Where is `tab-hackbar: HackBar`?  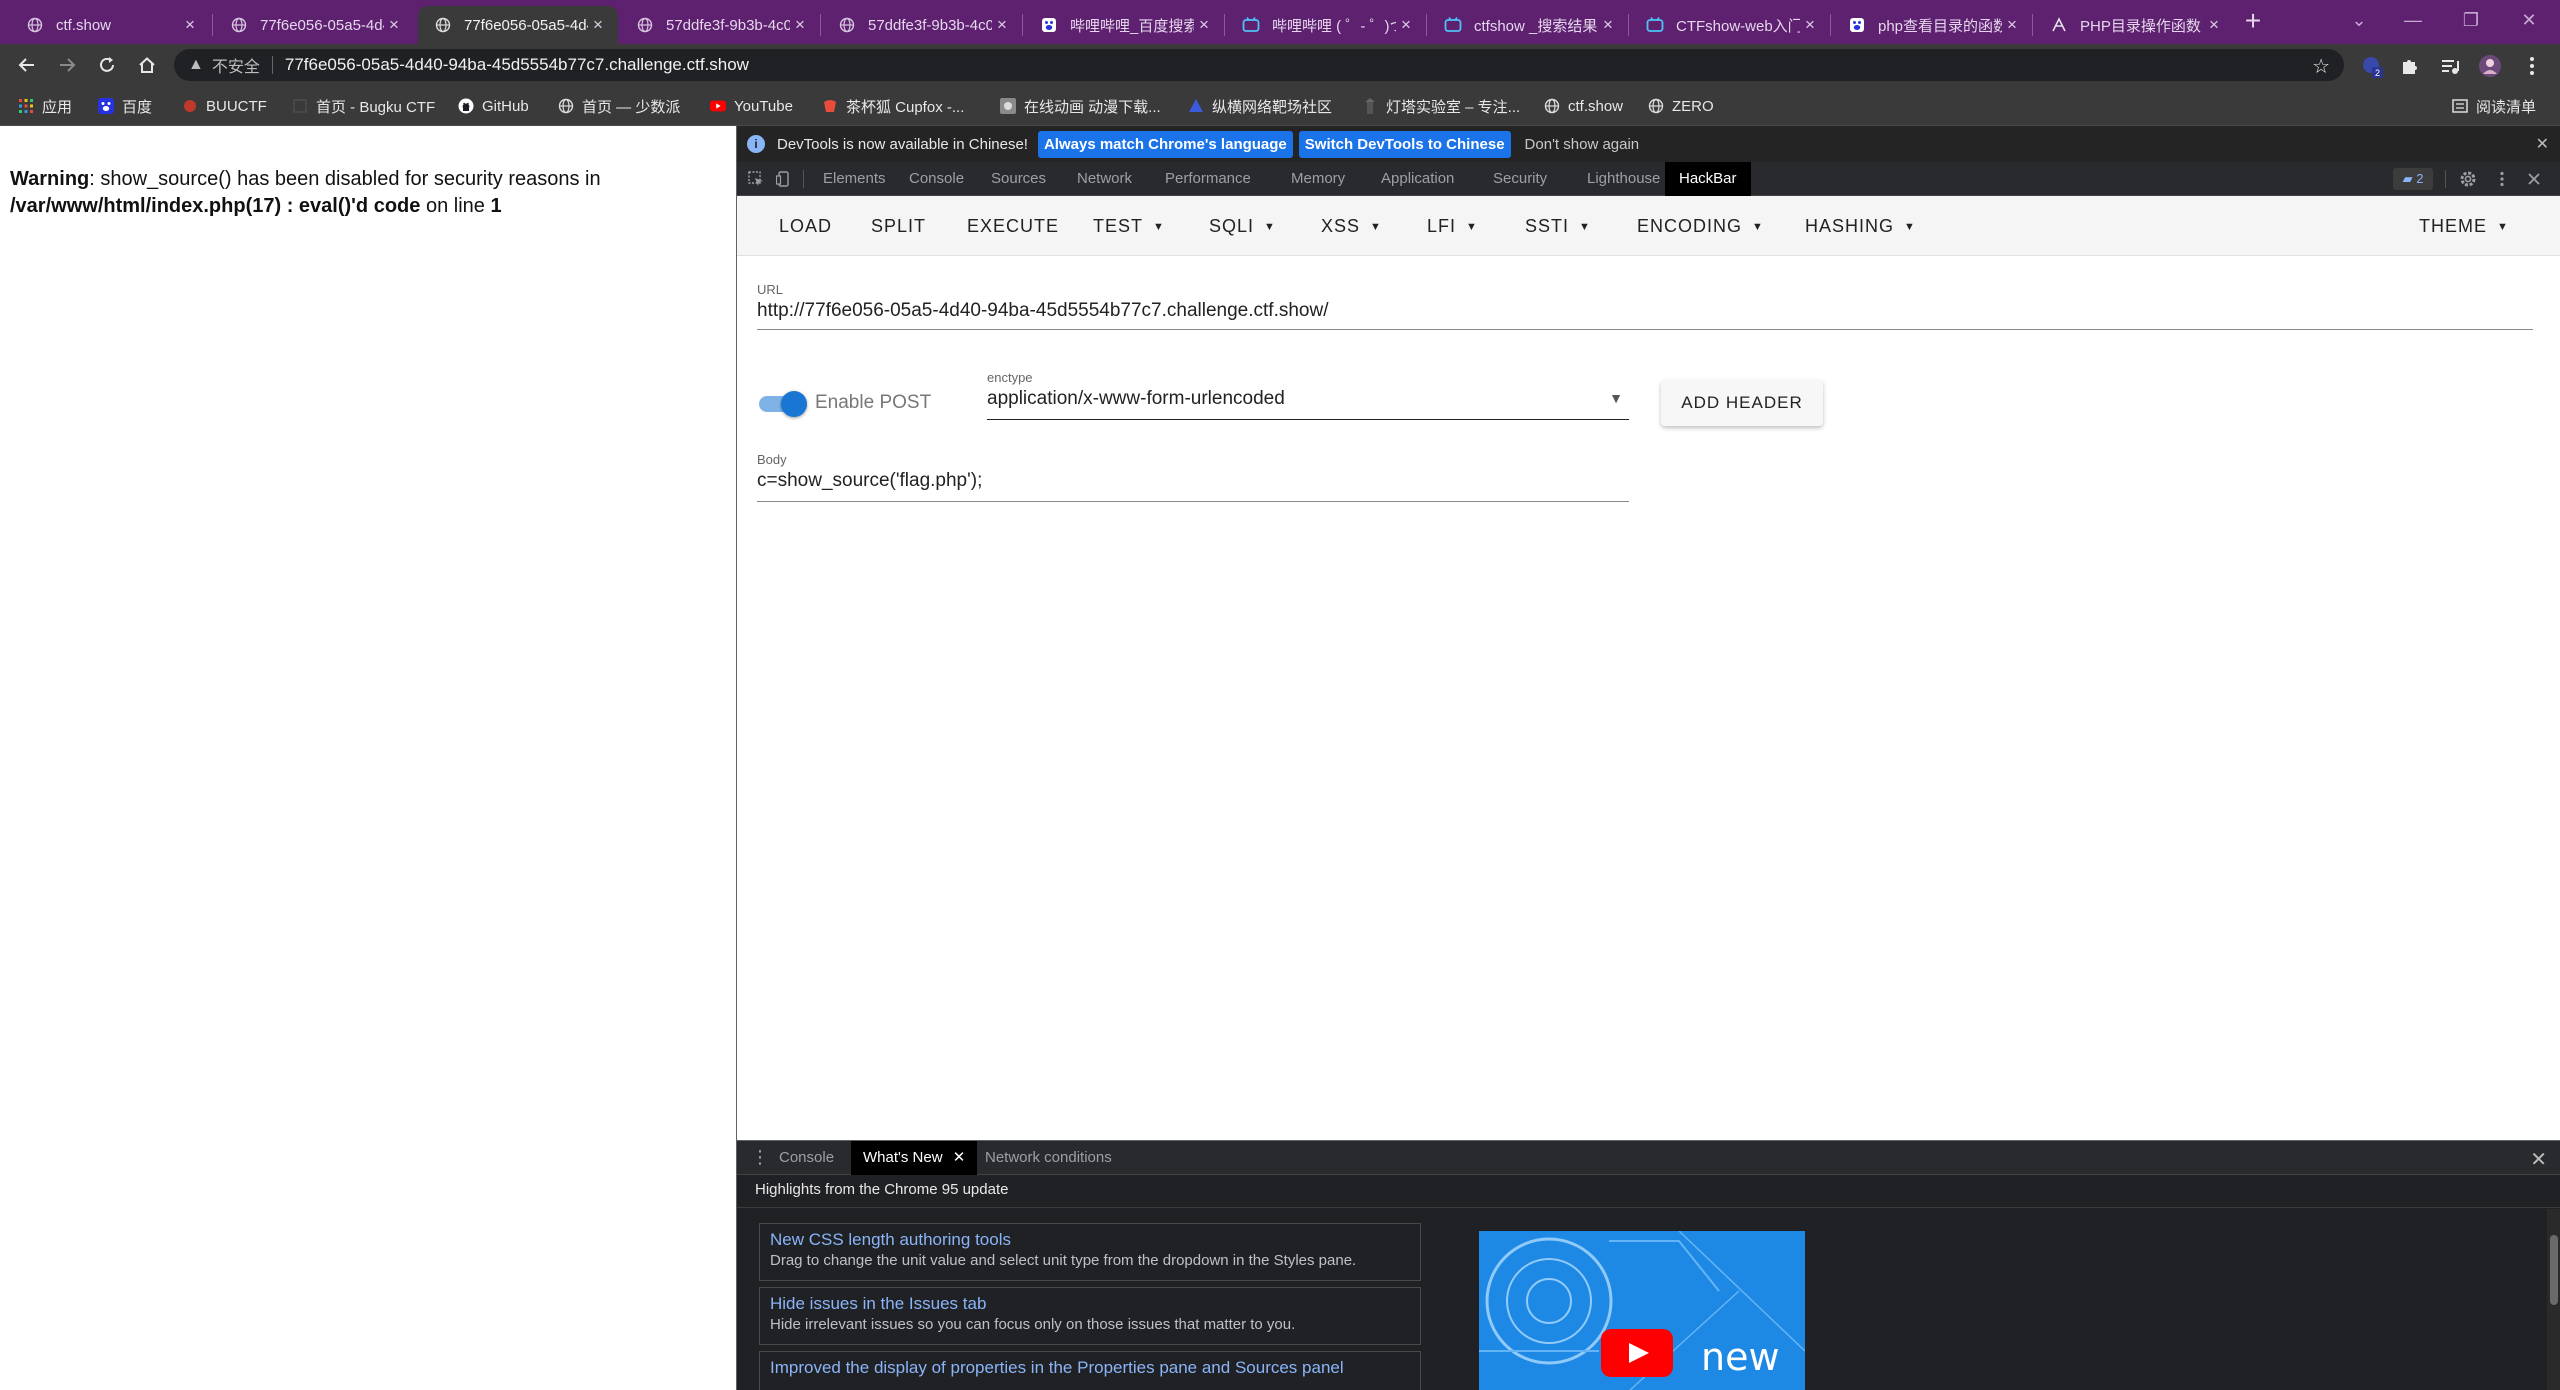 tab-hackbar: HackBar is located at coordinates (1708, 179).